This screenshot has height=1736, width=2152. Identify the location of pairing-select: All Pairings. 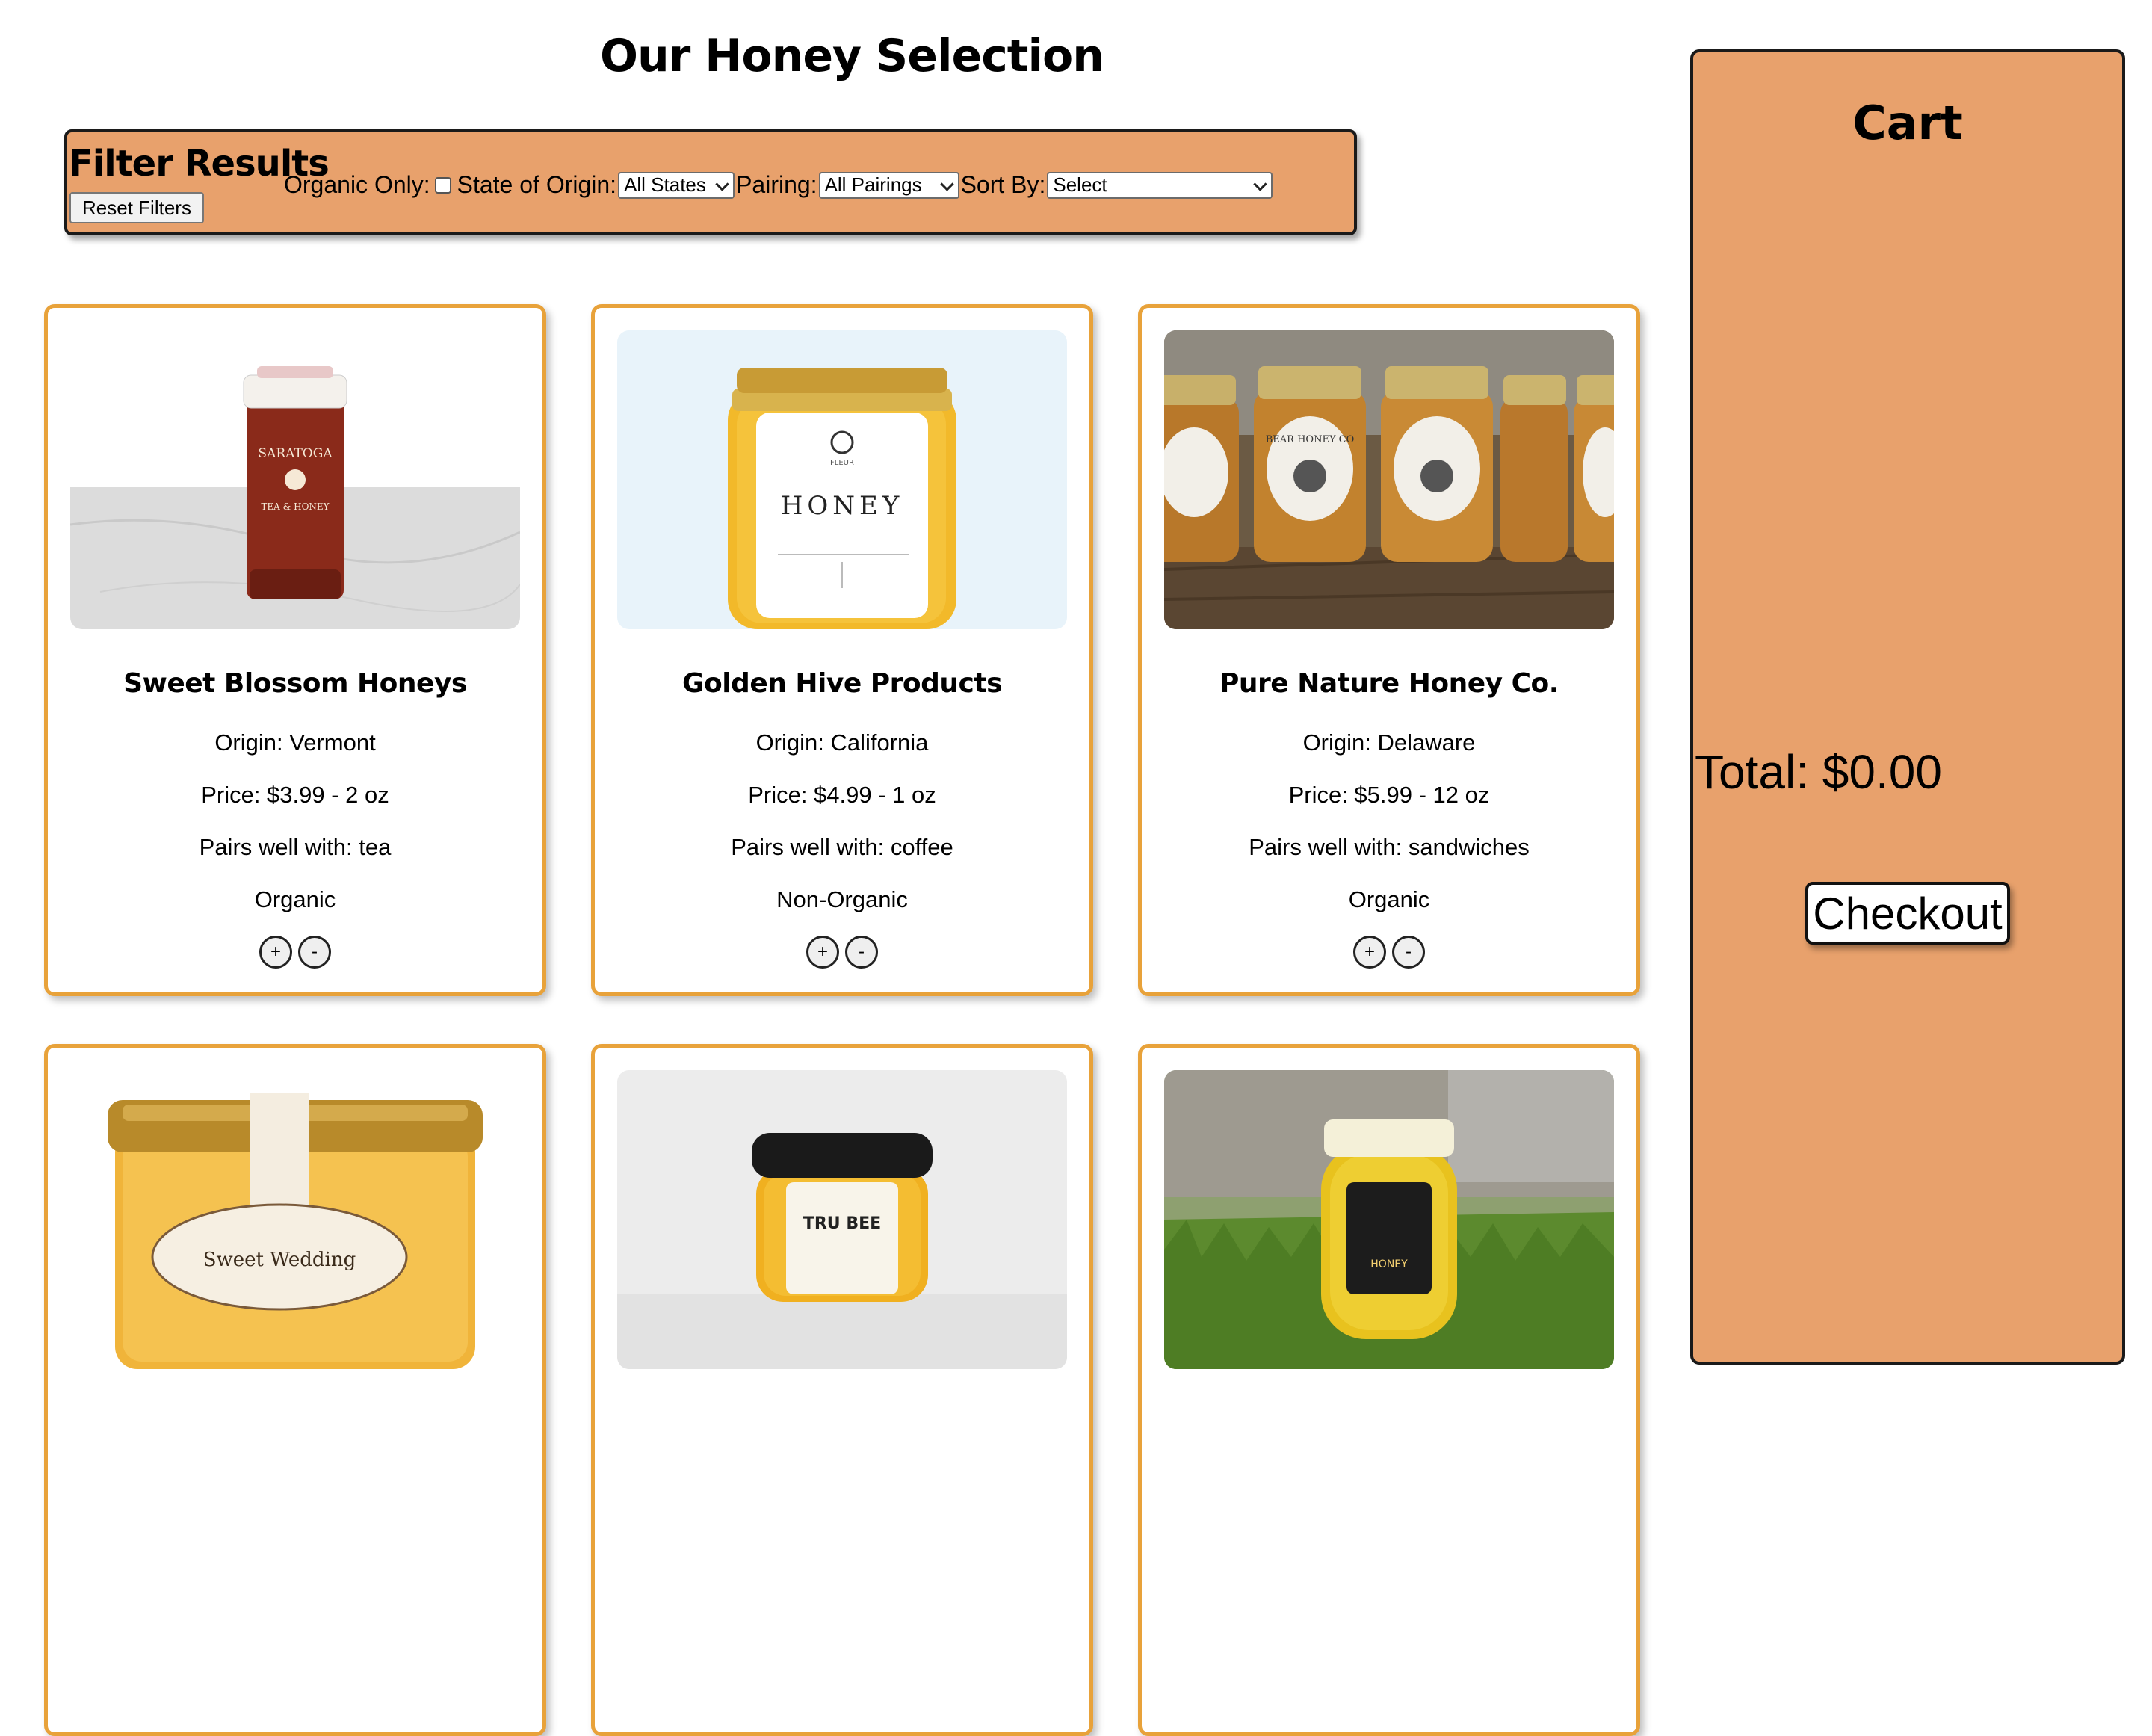
(889, 185).